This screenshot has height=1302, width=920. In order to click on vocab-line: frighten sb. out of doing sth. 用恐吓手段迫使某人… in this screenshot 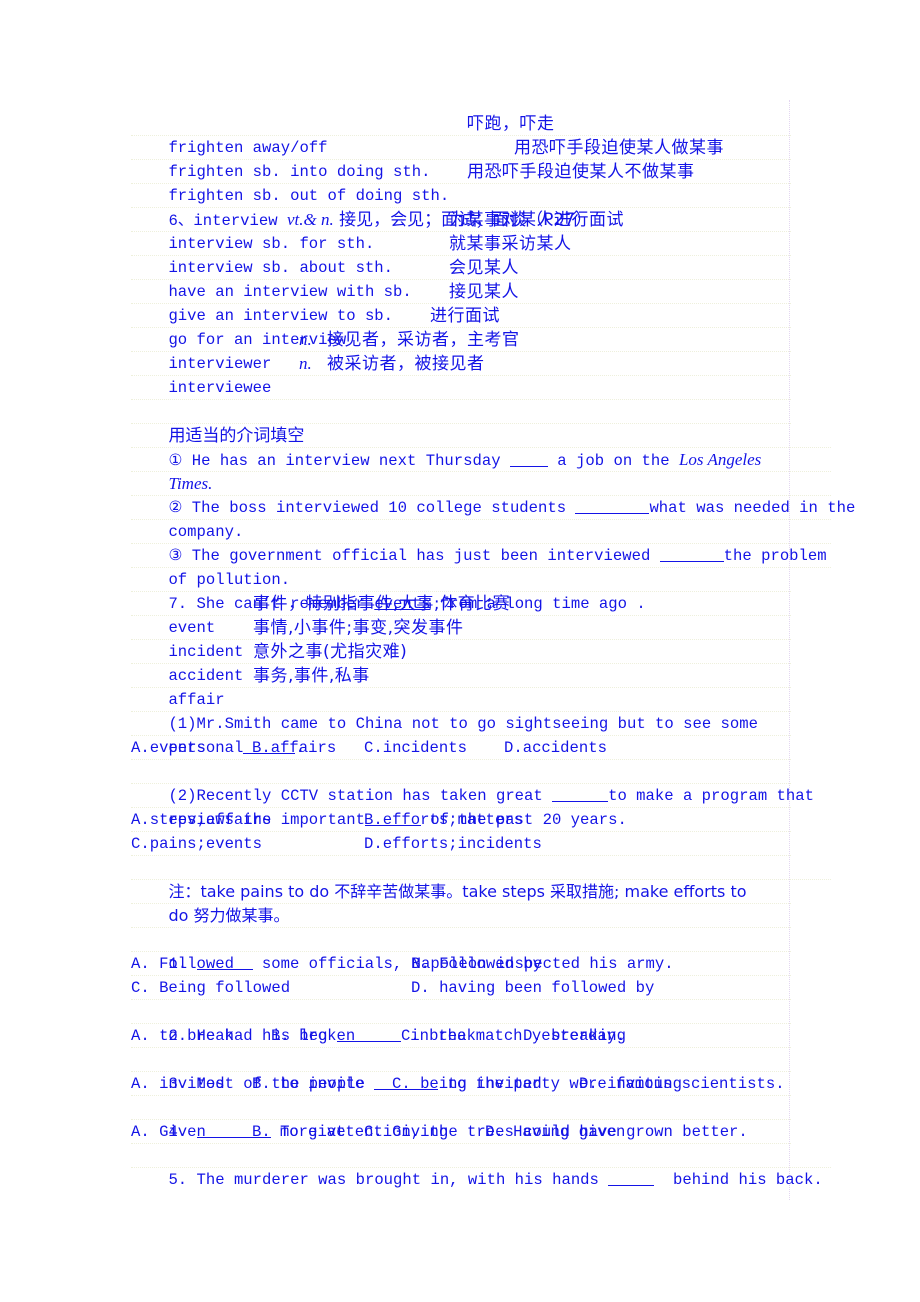, I will do `click(461, 182)`.